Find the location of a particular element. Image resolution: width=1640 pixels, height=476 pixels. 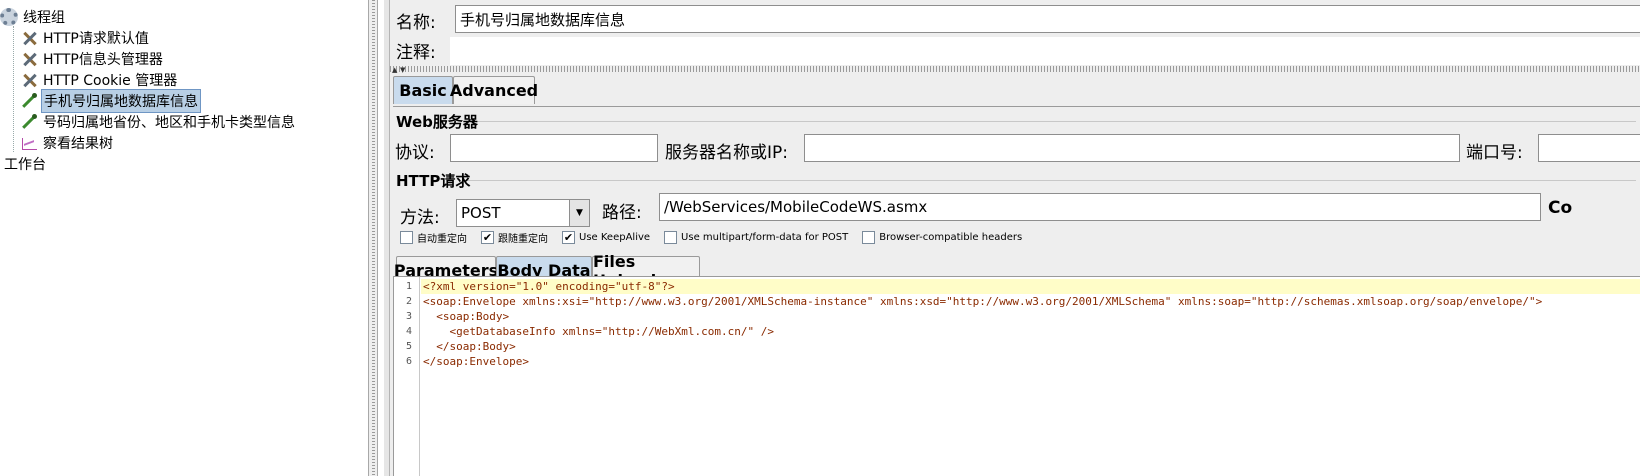

checkbox-label: Browser-compatible headers is located at coordinates (951, 237).